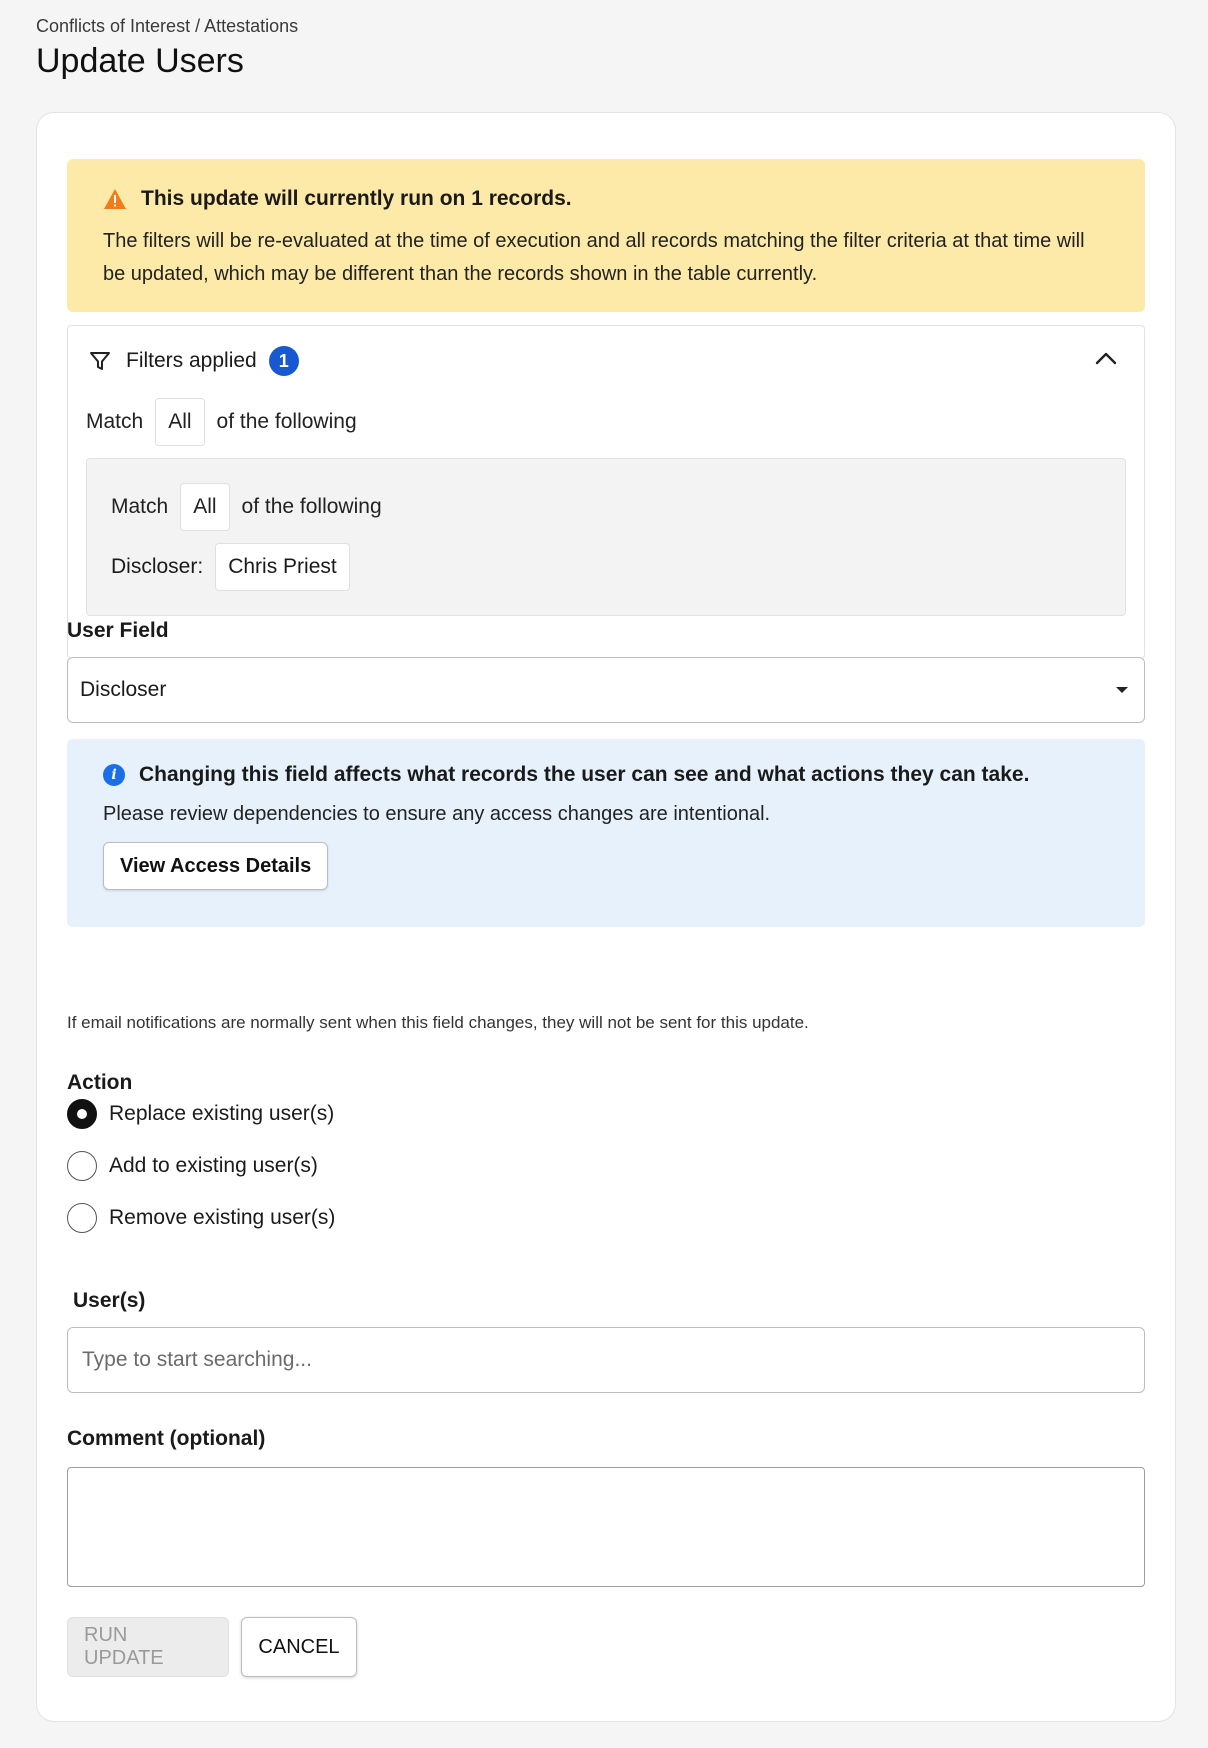  I want to click on discloser-filter-label: Discloser:, so click(157, 566).